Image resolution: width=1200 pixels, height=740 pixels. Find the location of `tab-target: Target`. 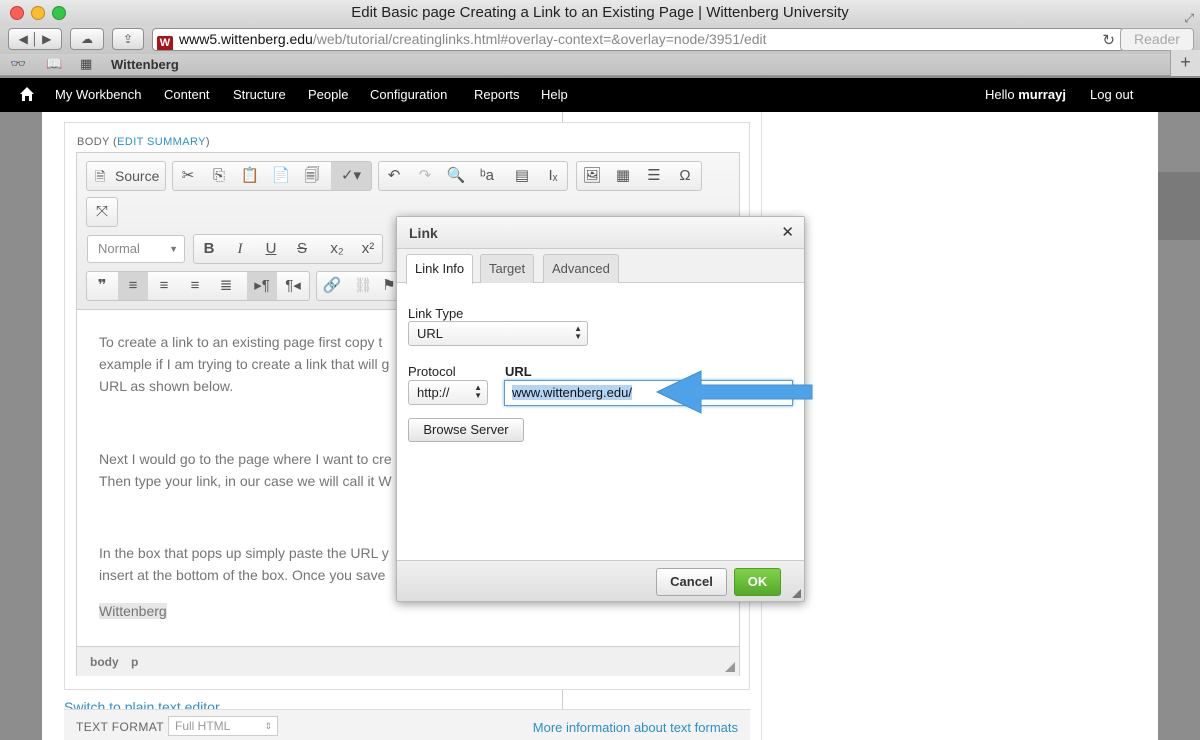

tab-target: Target is located at coordinates (507, 268).